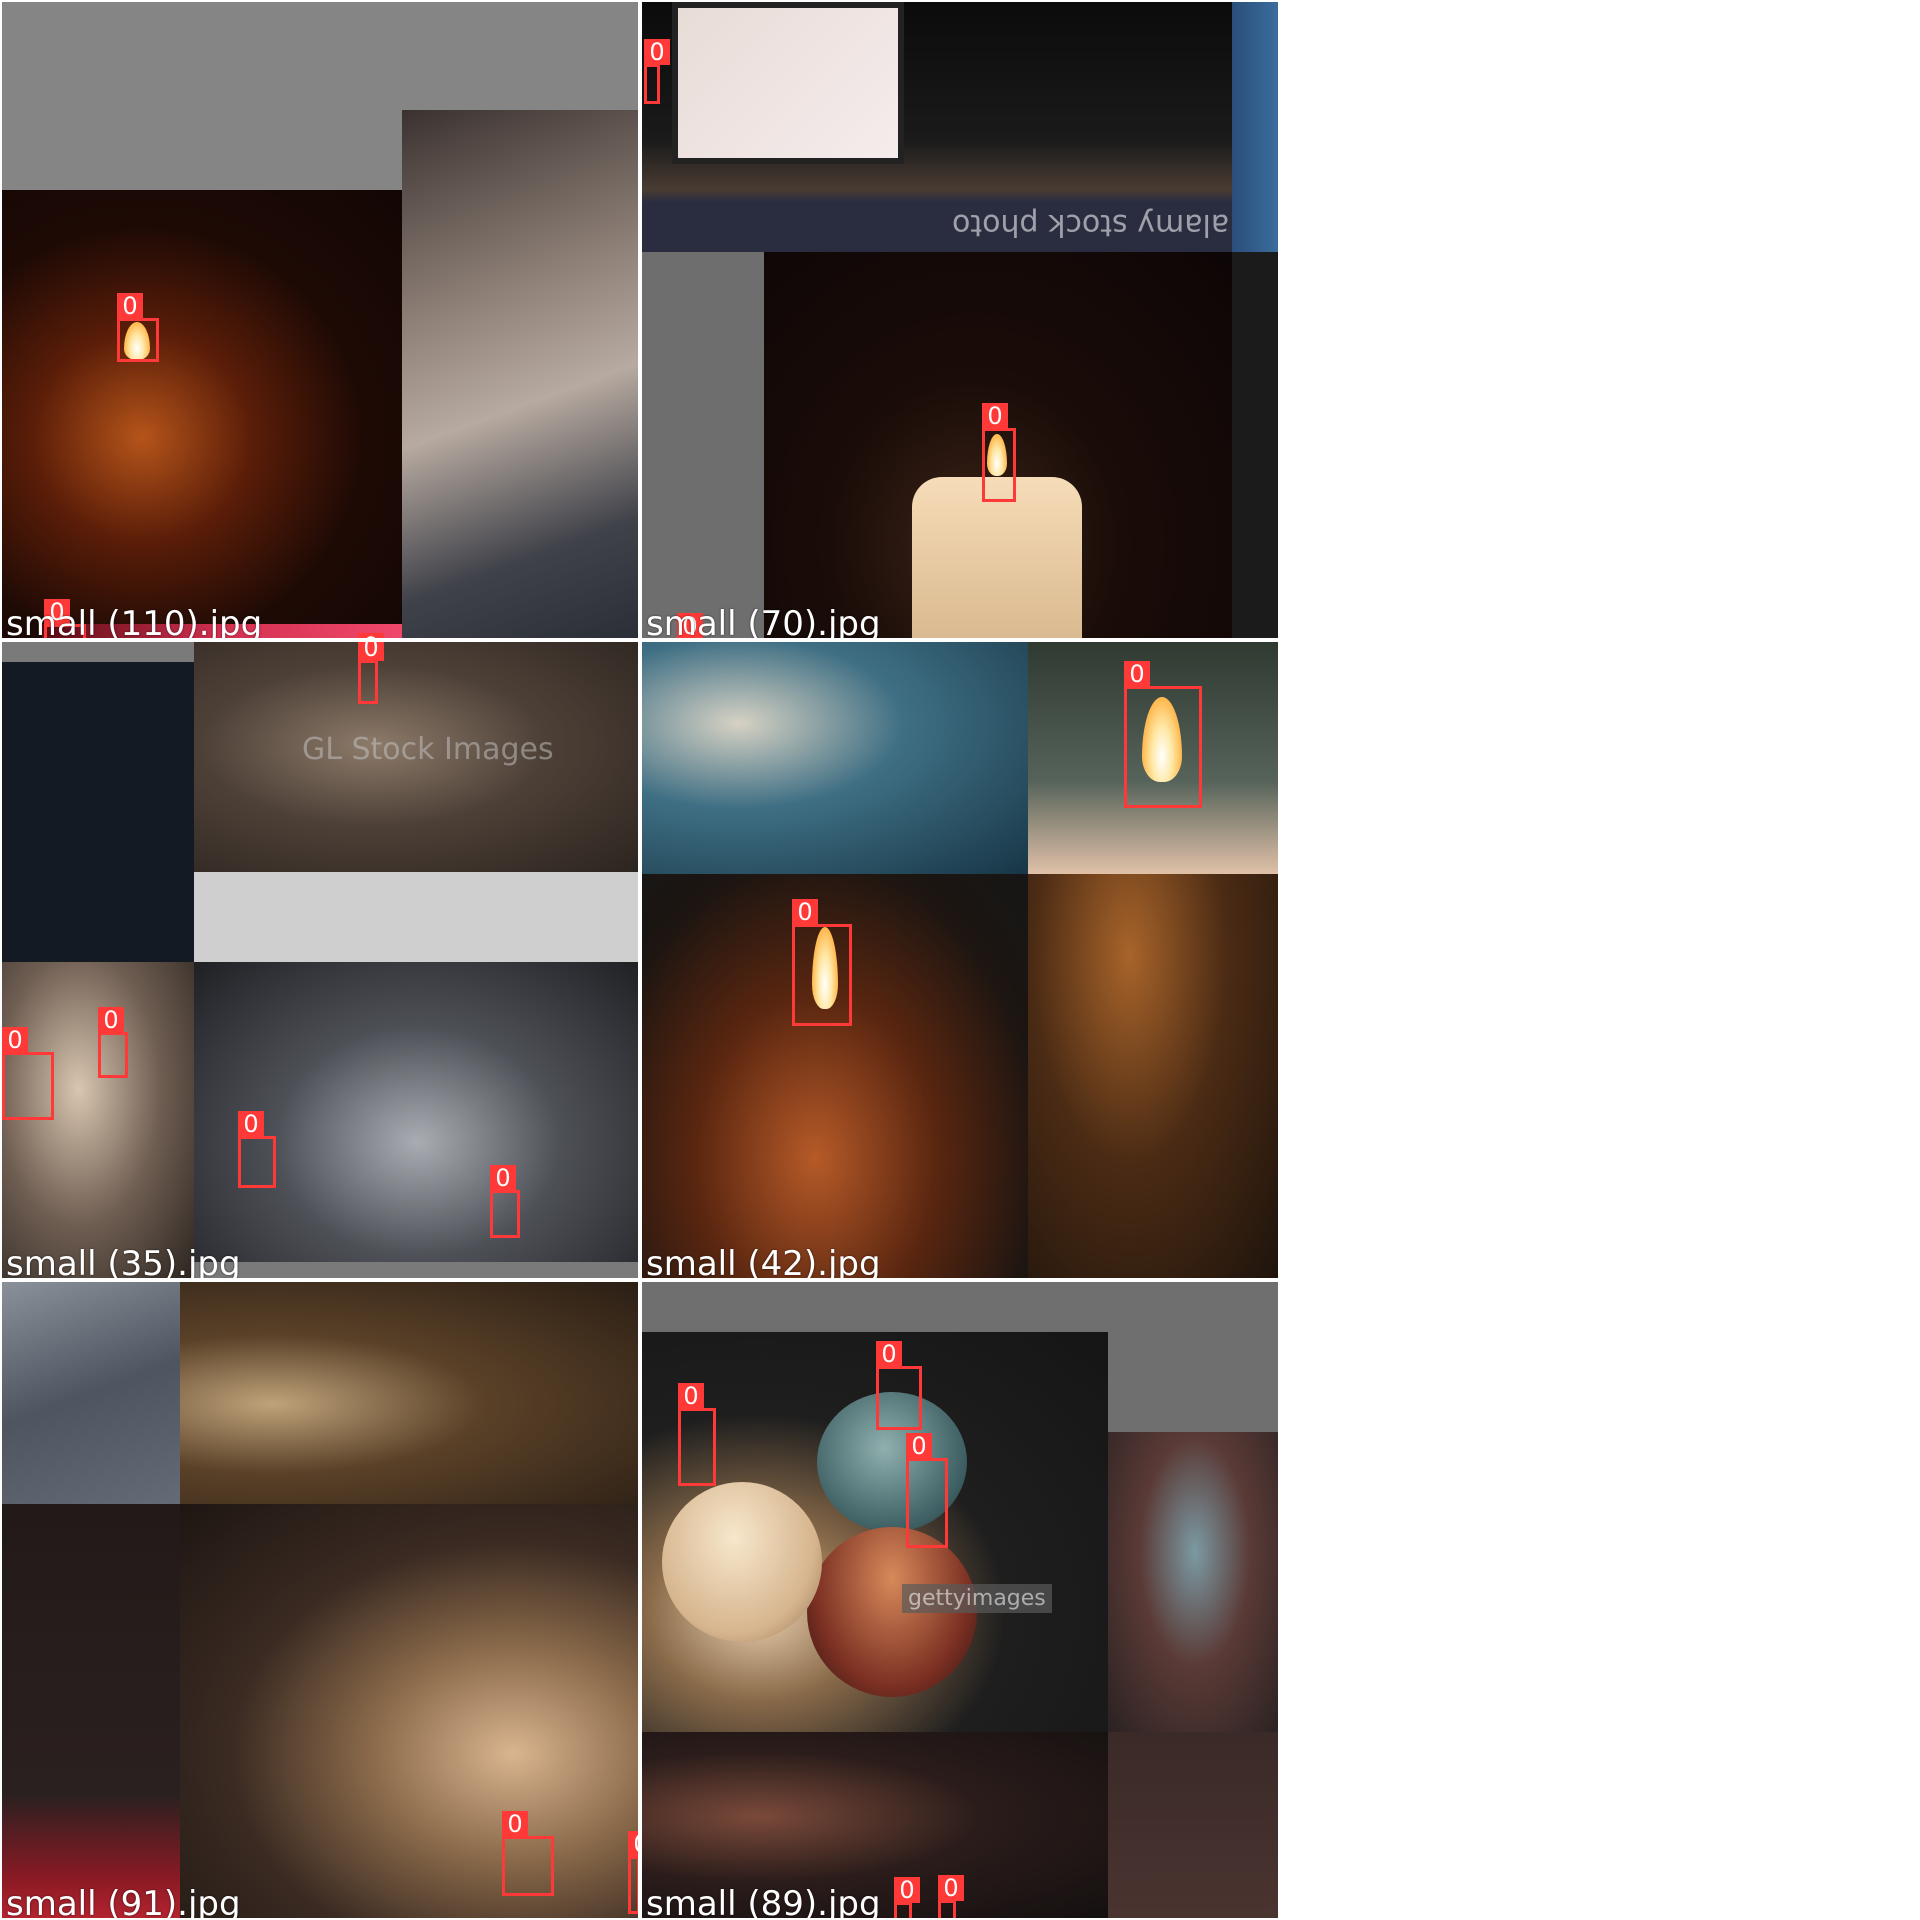 Image resolution: width=1920 pixels, height=1920 pixels. I want to click on image-filename: small (91).jpg, so click(123, 1902).